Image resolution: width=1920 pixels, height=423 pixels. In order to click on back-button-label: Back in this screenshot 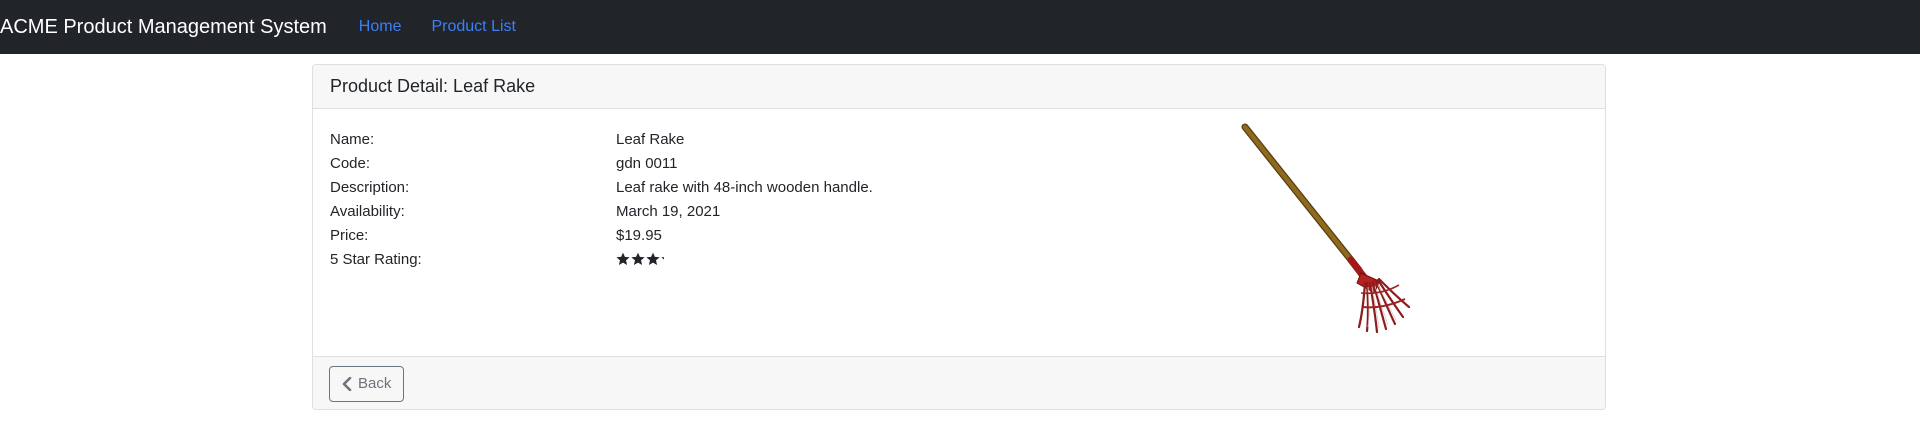, I will do `click(375, 383)`.